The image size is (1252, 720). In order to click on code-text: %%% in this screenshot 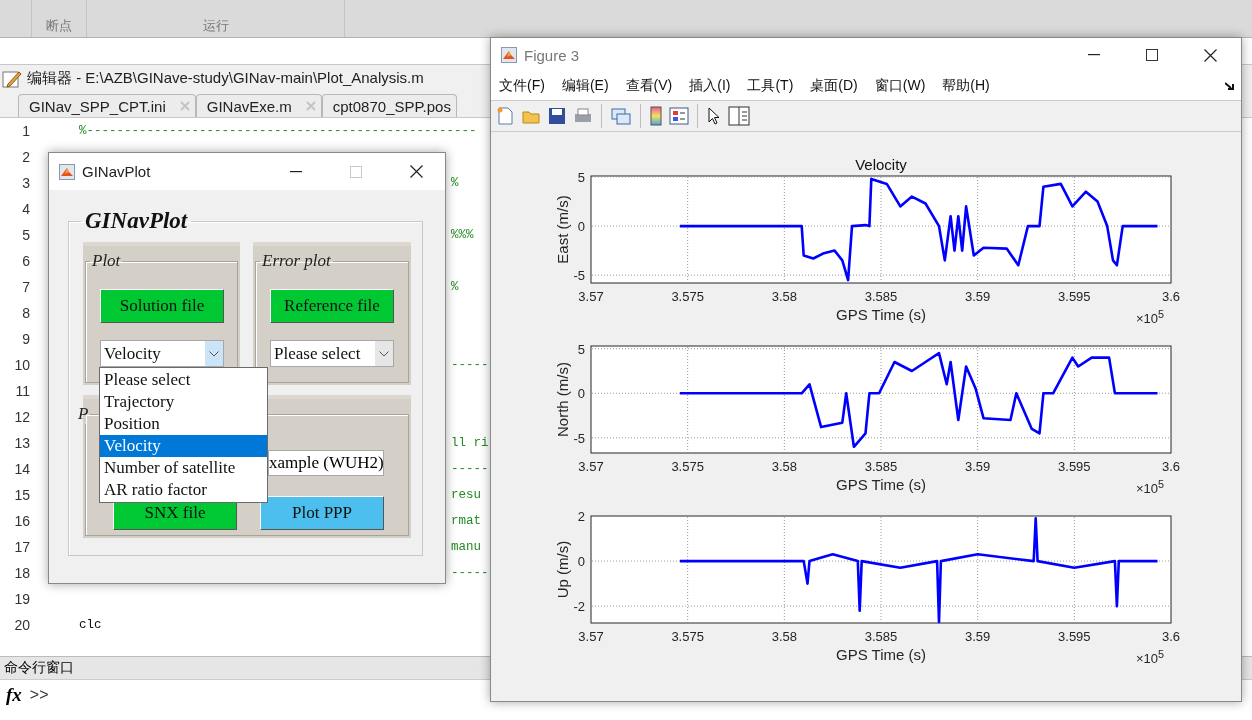, I will do `click(462, 235)`.